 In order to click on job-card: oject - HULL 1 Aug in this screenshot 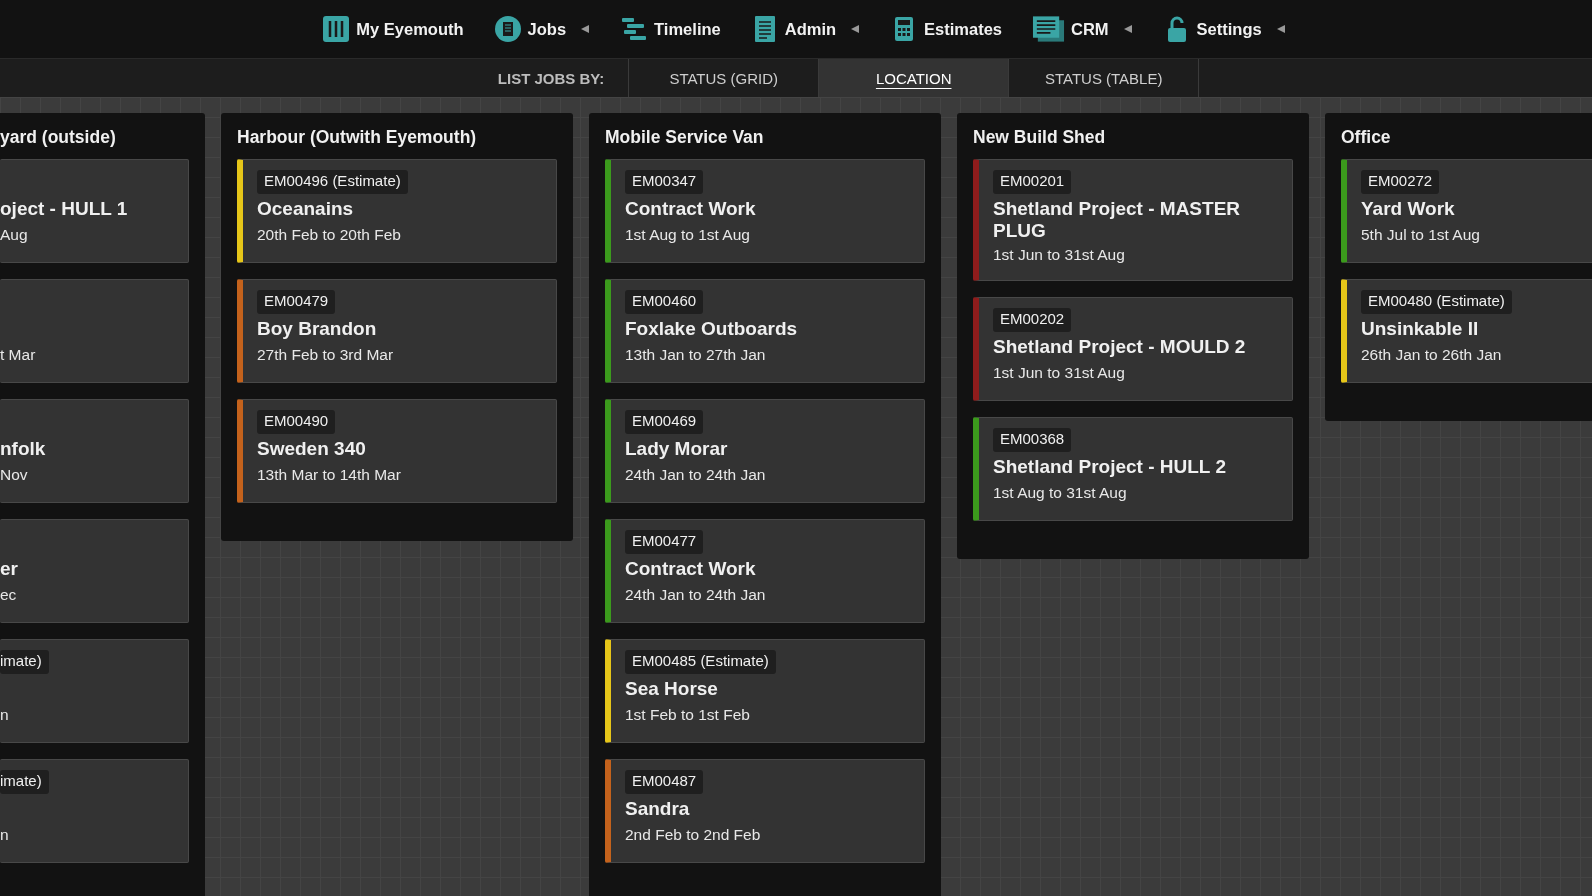, I will do `click(94, 211)`.